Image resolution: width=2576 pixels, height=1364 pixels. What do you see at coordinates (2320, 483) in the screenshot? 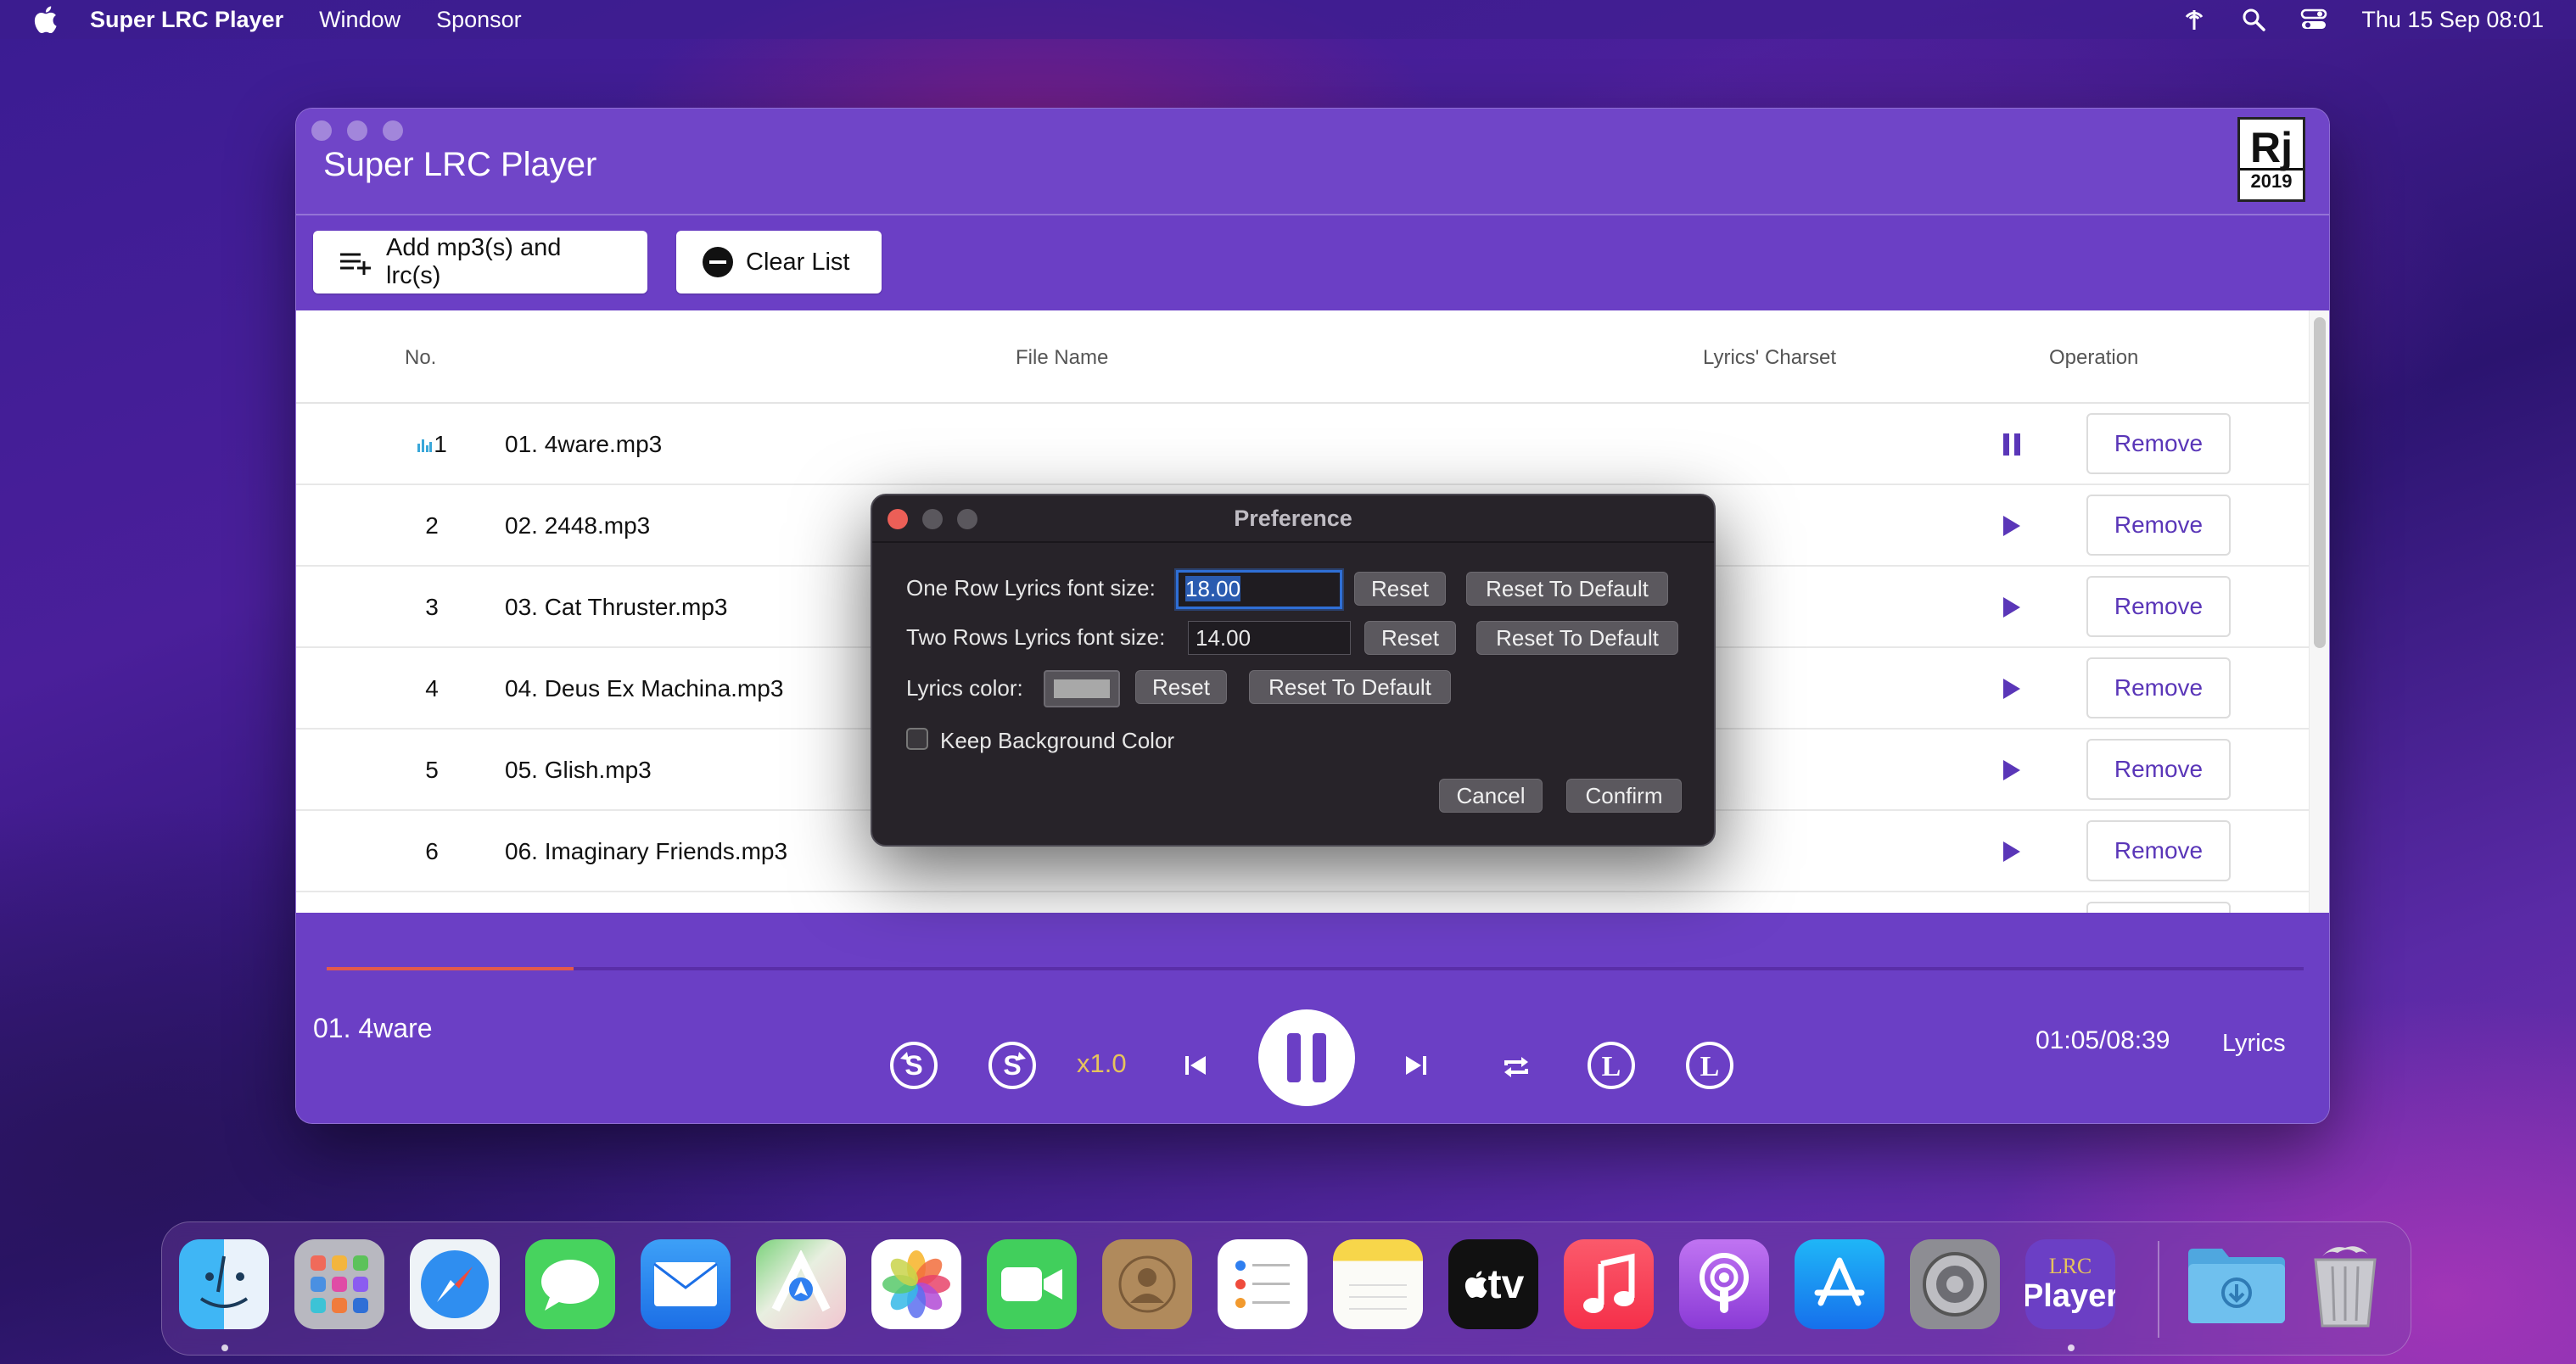
I see `table-scrollbar-thumb` at bounding box center [2320, 483].